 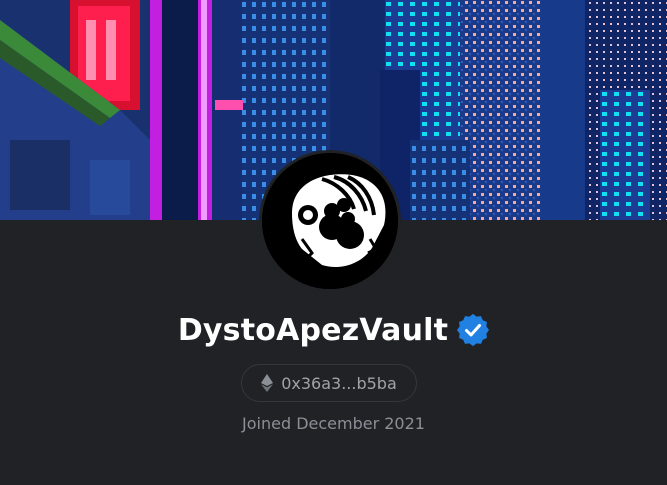 I want to click on profile-name: DystoApezVault, so click(x=313, y=330).